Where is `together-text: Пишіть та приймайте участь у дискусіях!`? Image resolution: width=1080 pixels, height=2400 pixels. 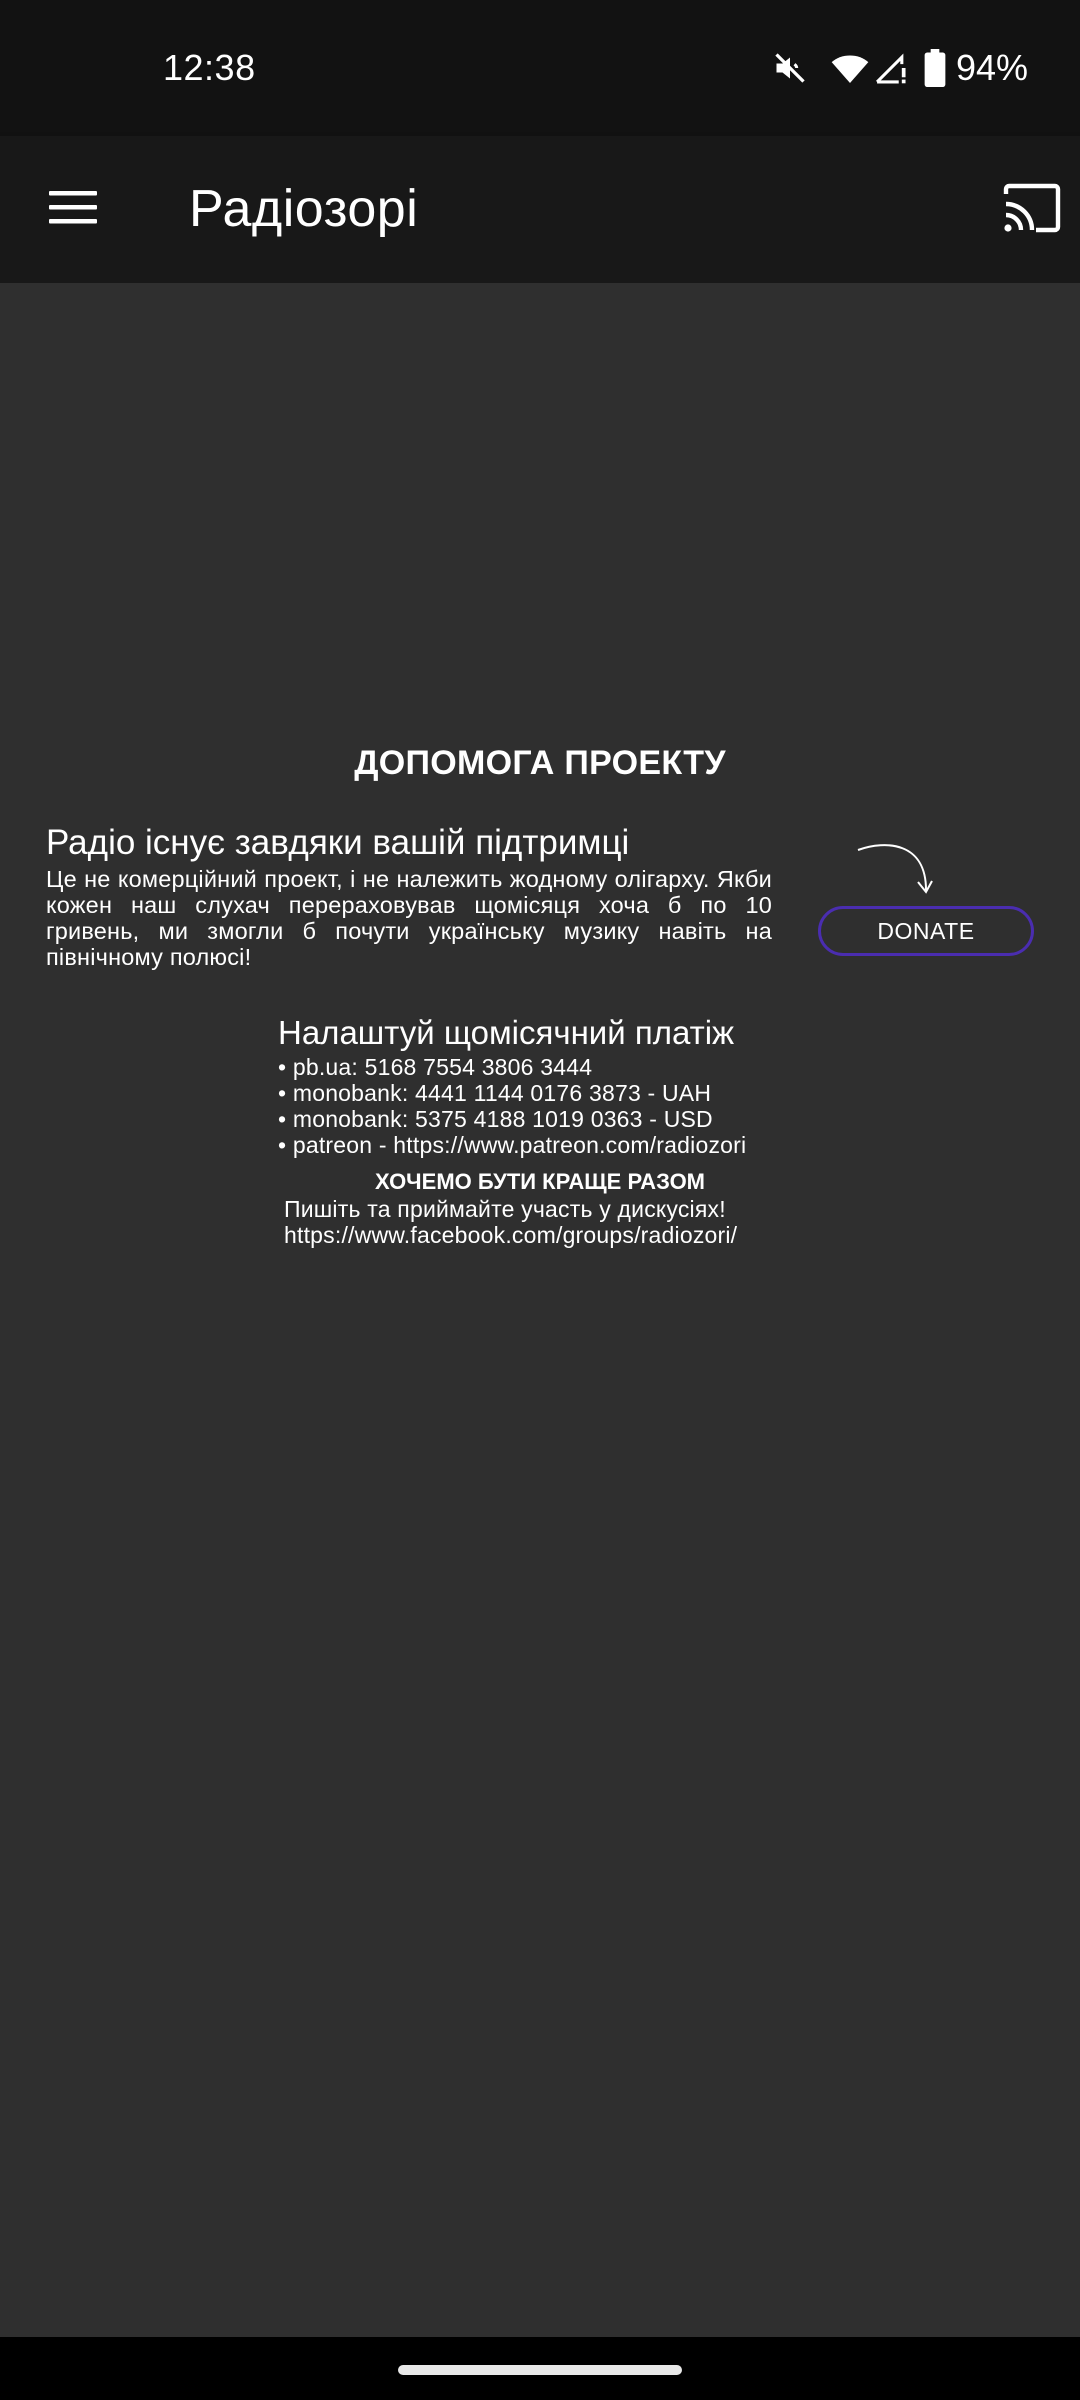 together-text: Пишіть та приймайте участь у дискусіях! is located at coordinates (505, 1209).